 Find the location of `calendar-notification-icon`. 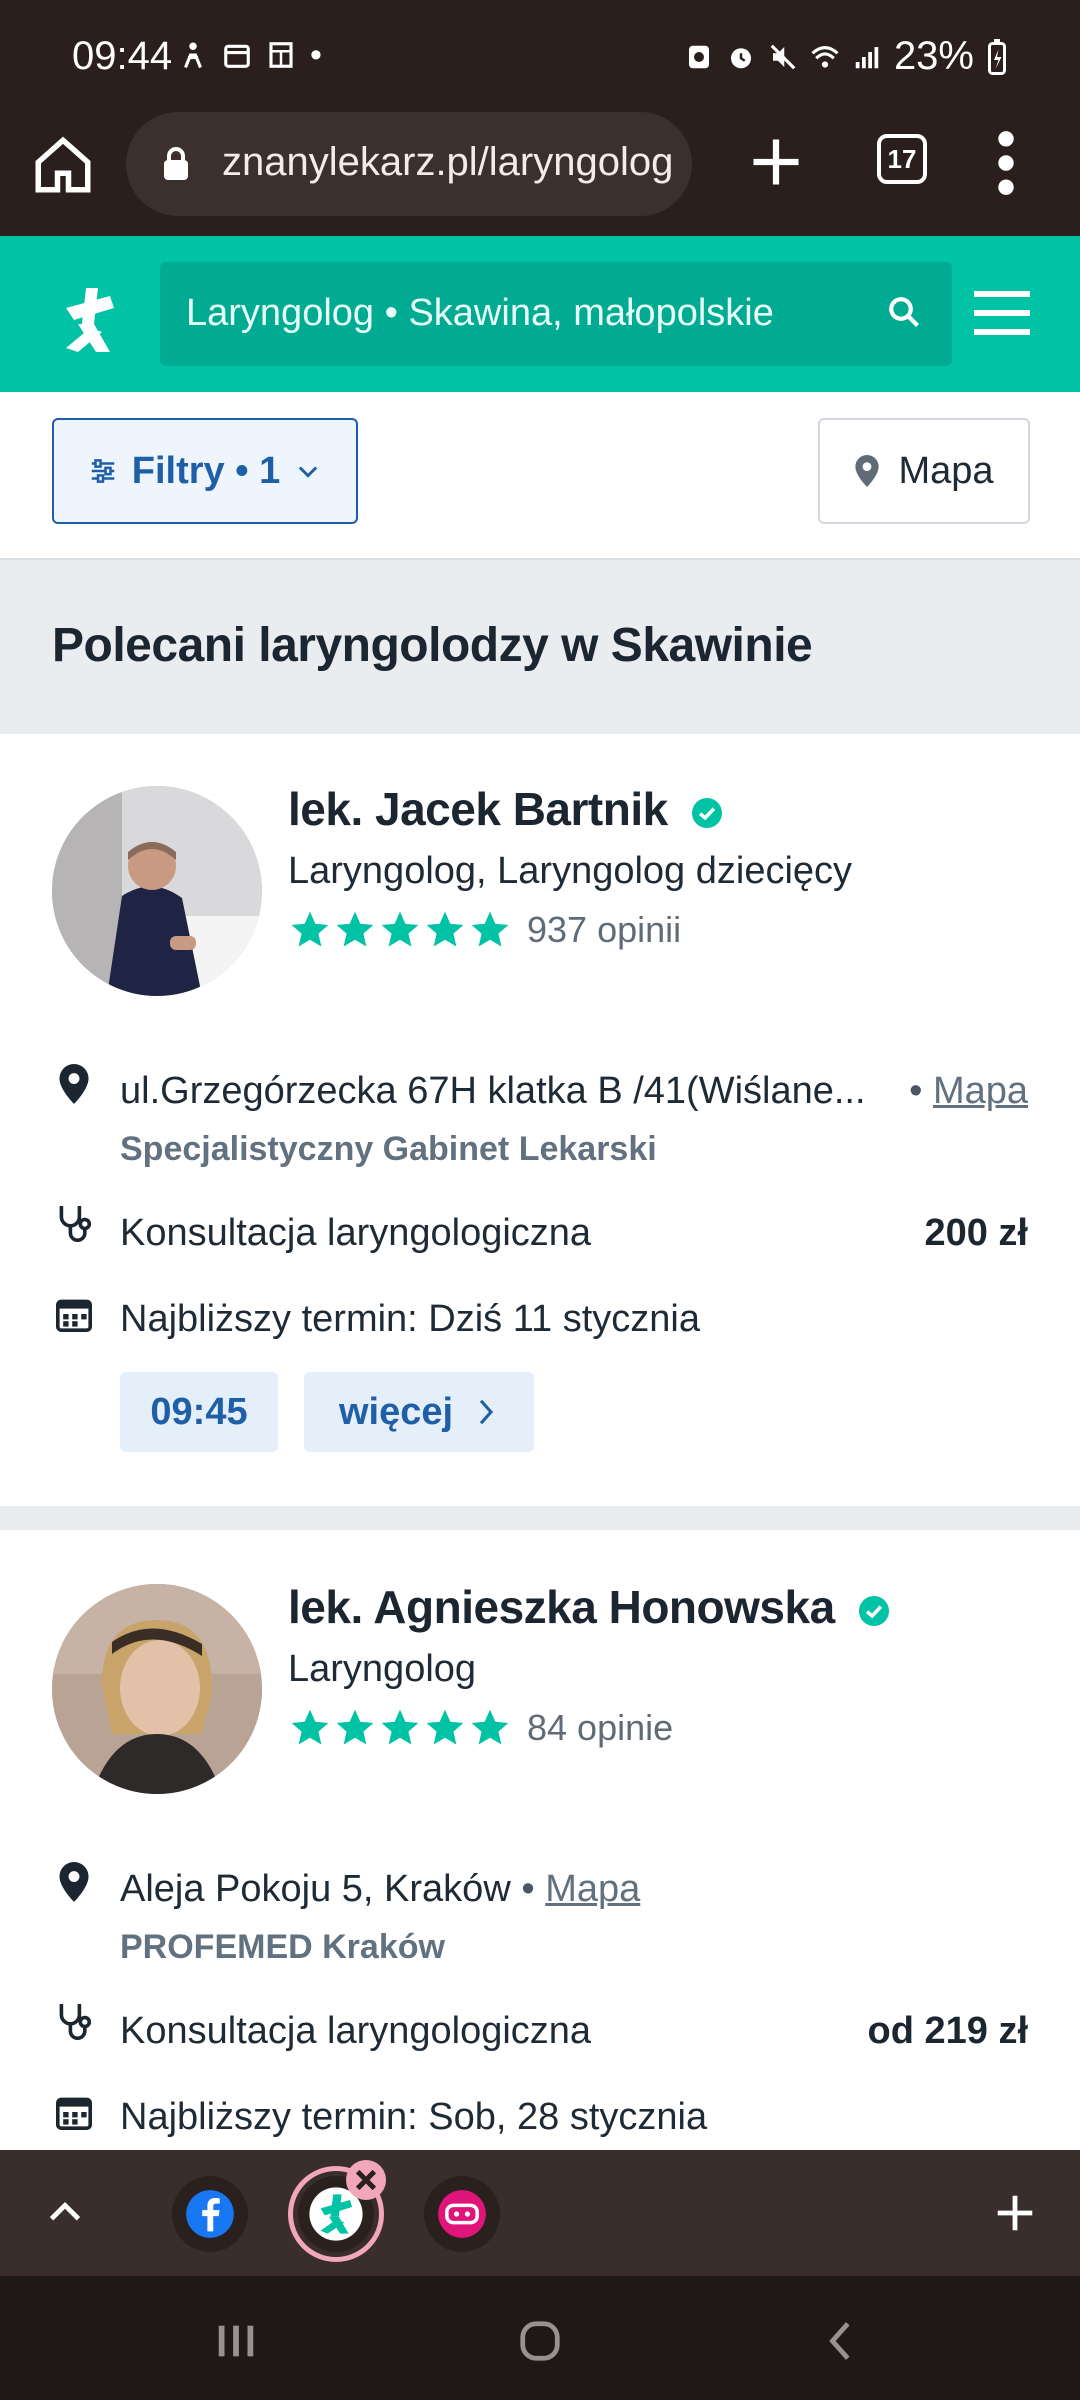

calendar-notification-icon is located at coordinates (237, 56).